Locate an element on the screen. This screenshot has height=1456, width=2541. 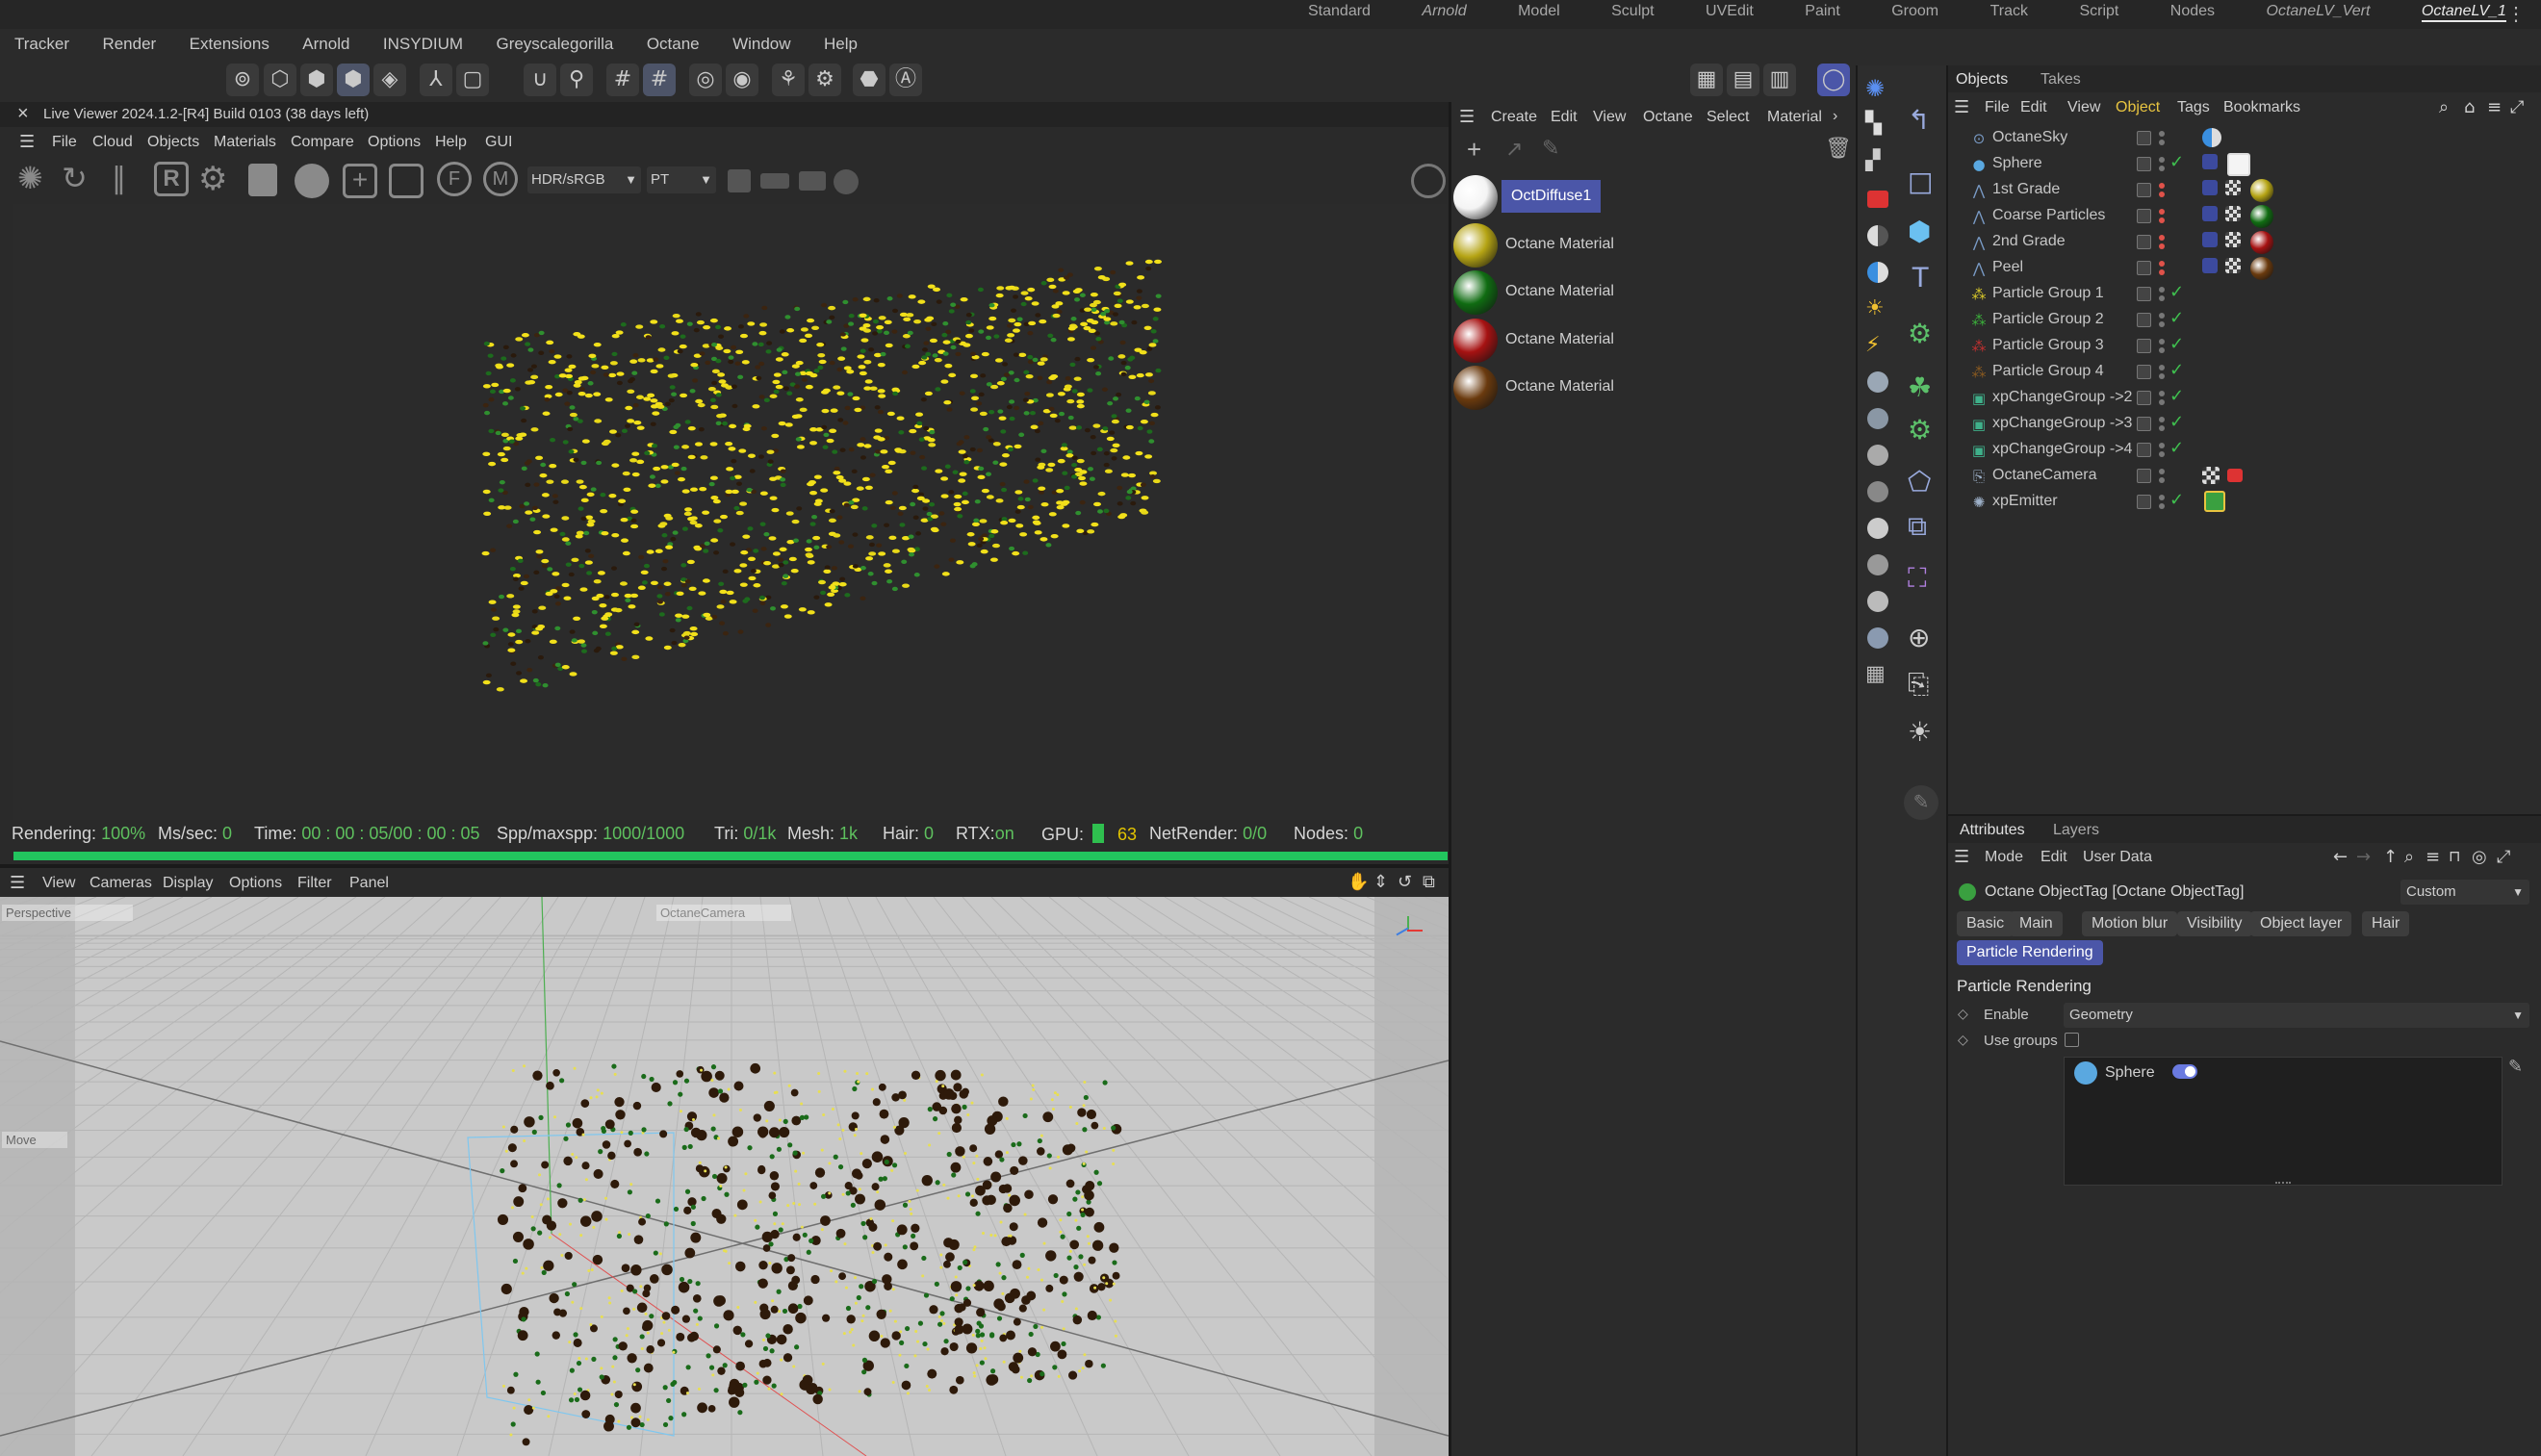
octane-sphere-icon: ◯ is located at coordinates (1833, 80).